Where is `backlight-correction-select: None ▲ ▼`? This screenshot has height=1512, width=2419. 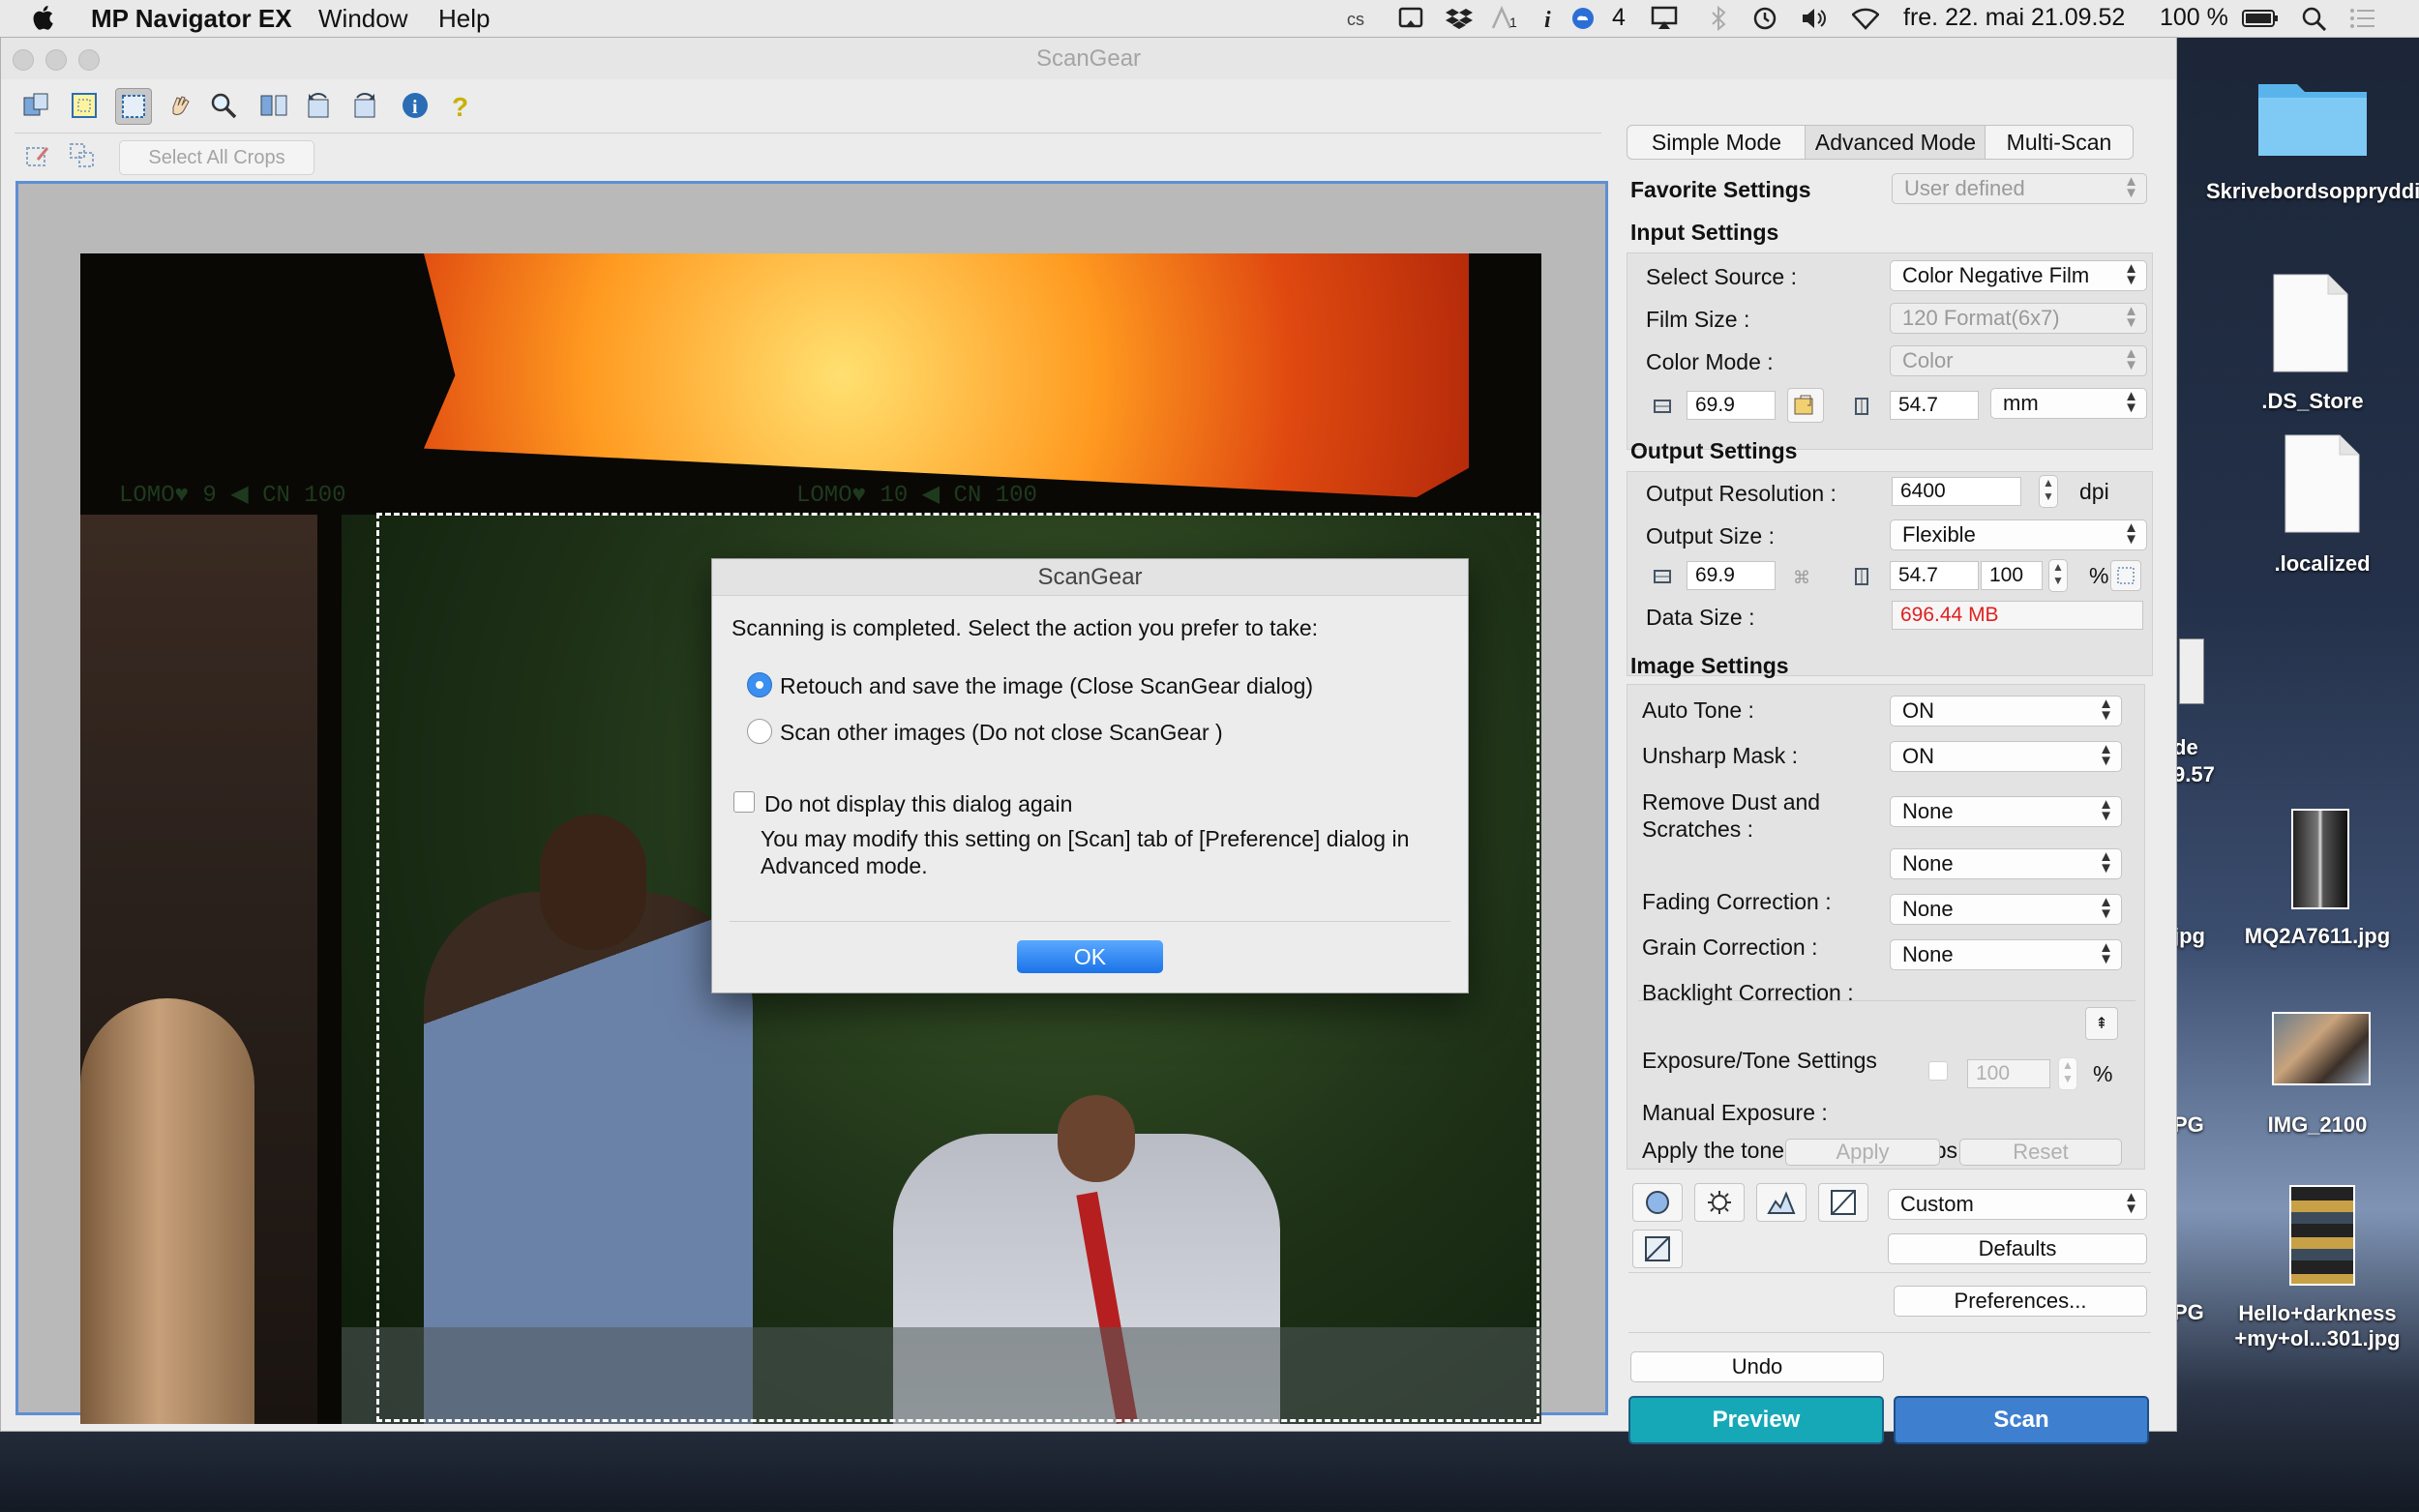
backlight-correction-select: None ▲ ▼ is located at coordinates (2006, 955).